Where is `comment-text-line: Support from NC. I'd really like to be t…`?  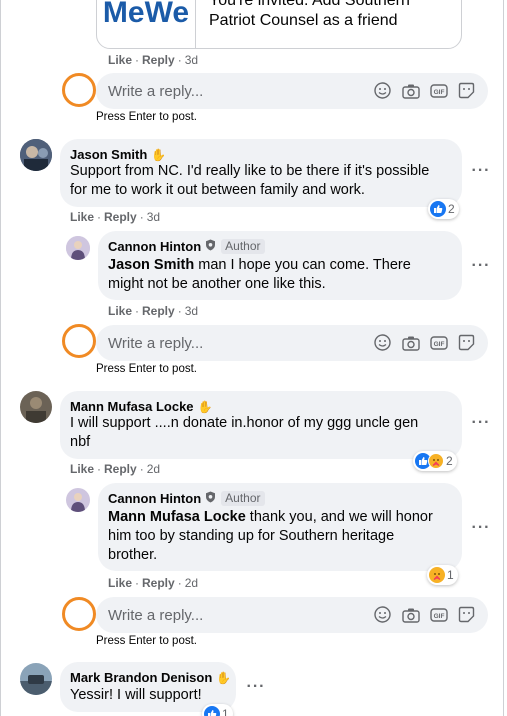 comment-text-line: Support from NC. I'd really like to be t… is located at coordinates (250, 171).